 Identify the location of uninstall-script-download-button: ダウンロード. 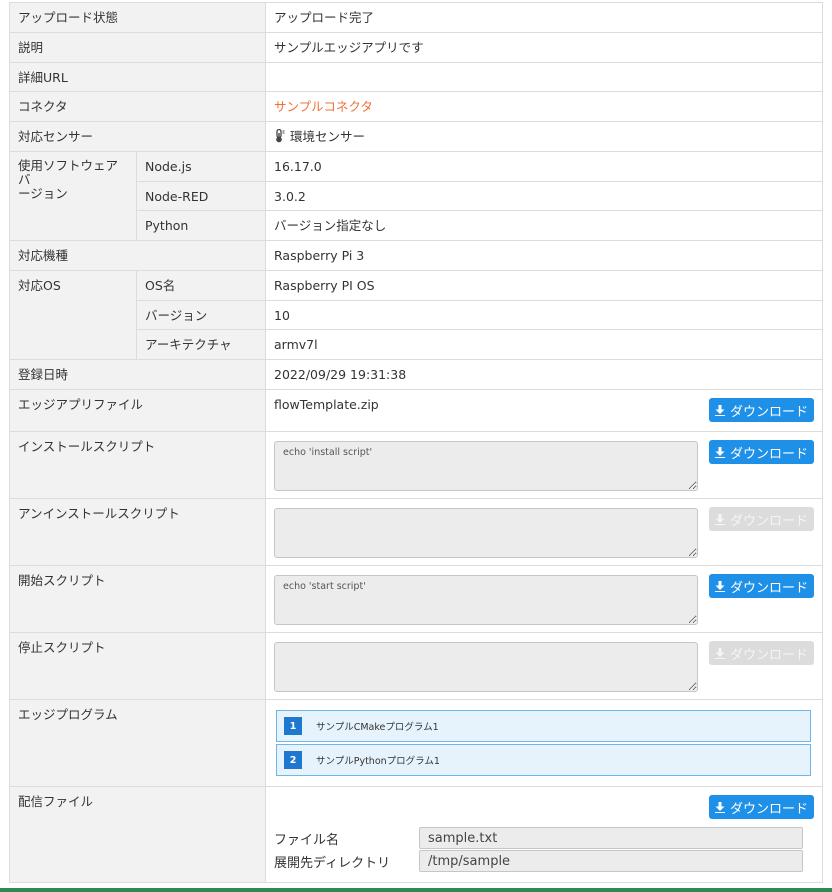
(762, 519).